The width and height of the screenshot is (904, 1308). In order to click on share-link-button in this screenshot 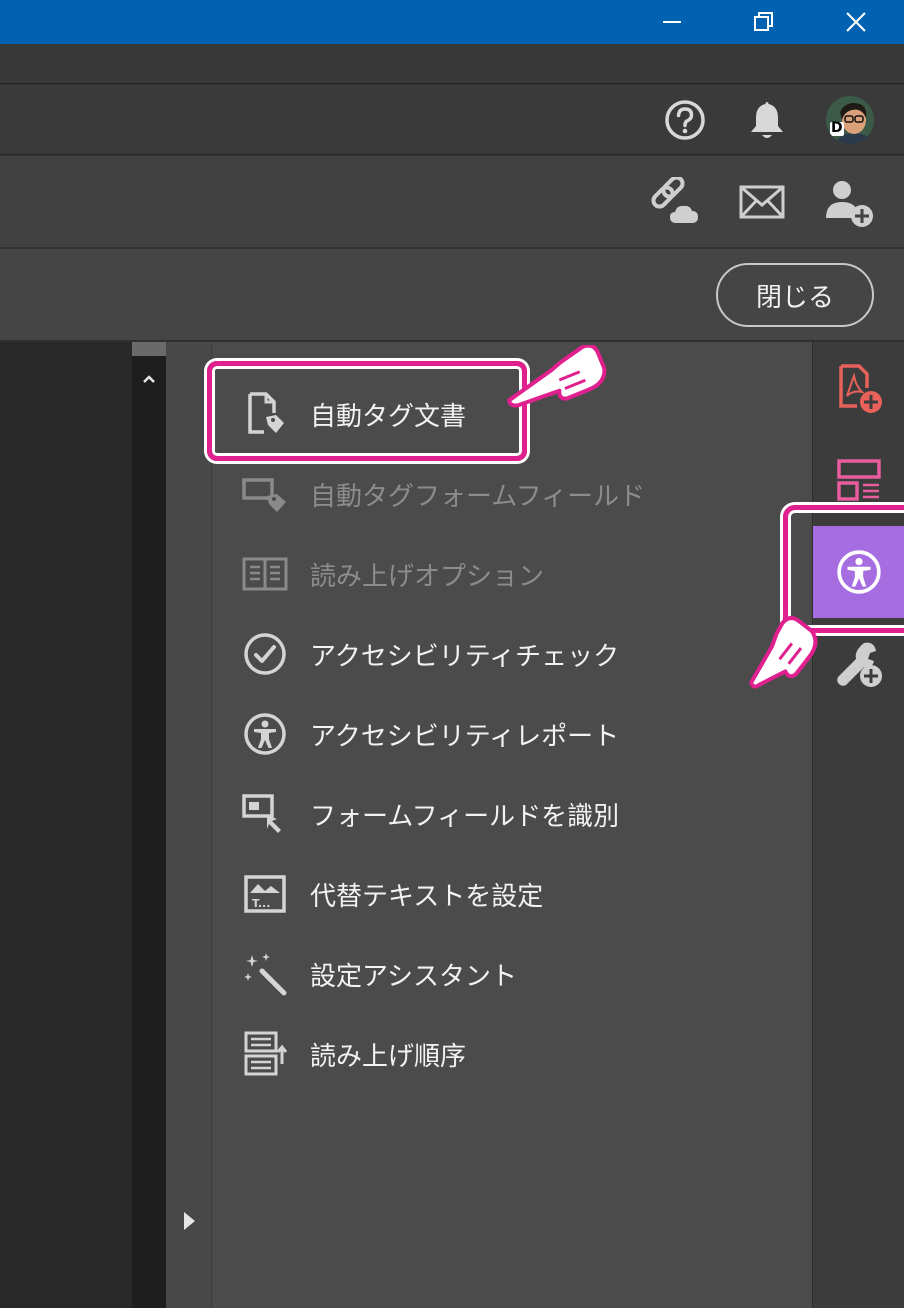, I will do `click(674, 202)`.